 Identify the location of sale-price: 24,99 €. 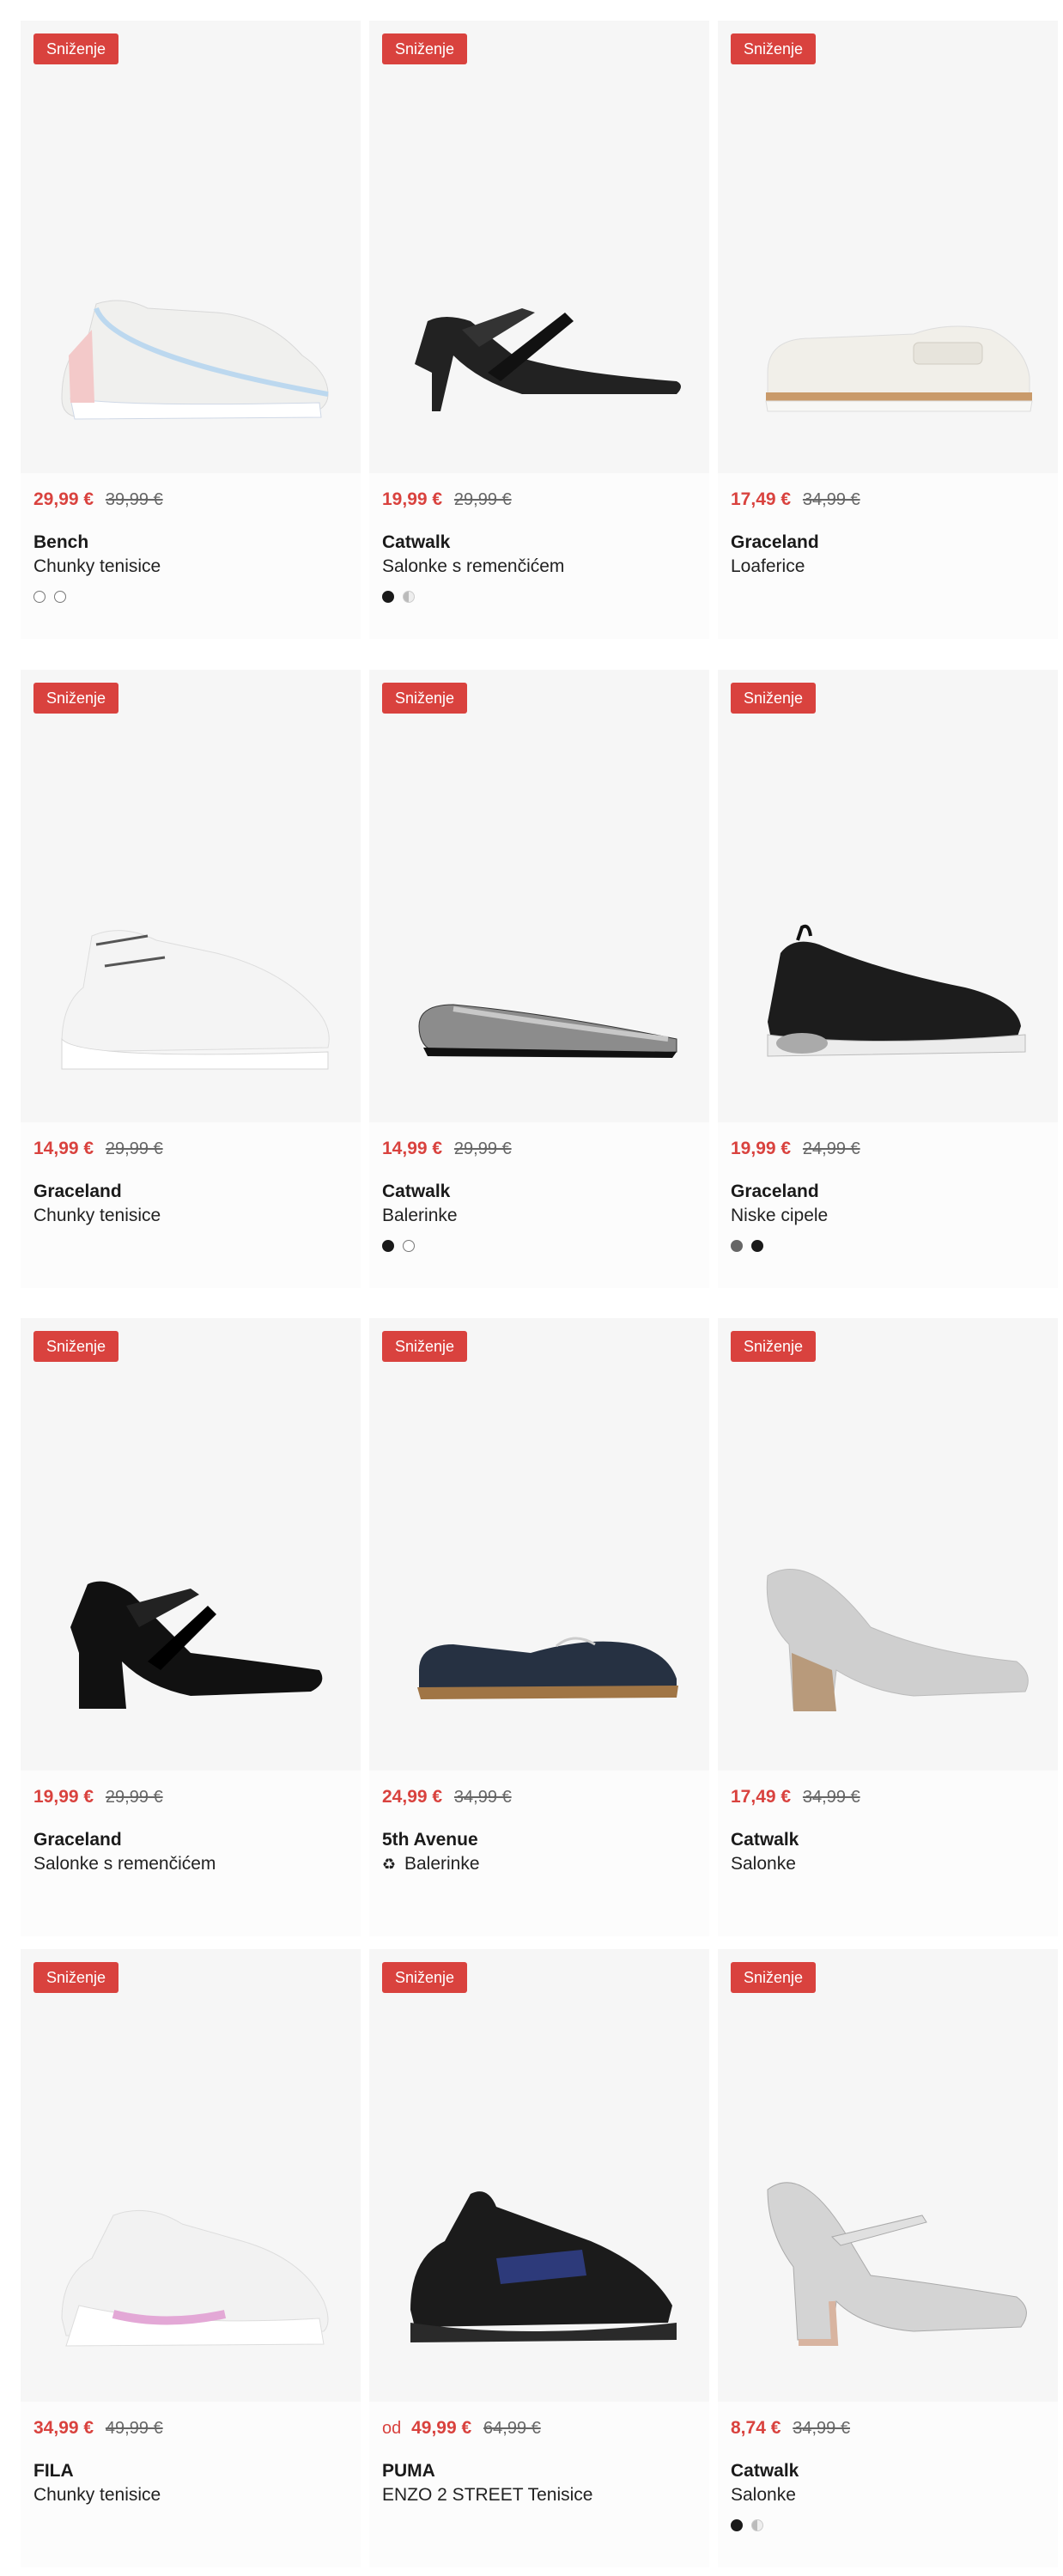
(412, 1797).